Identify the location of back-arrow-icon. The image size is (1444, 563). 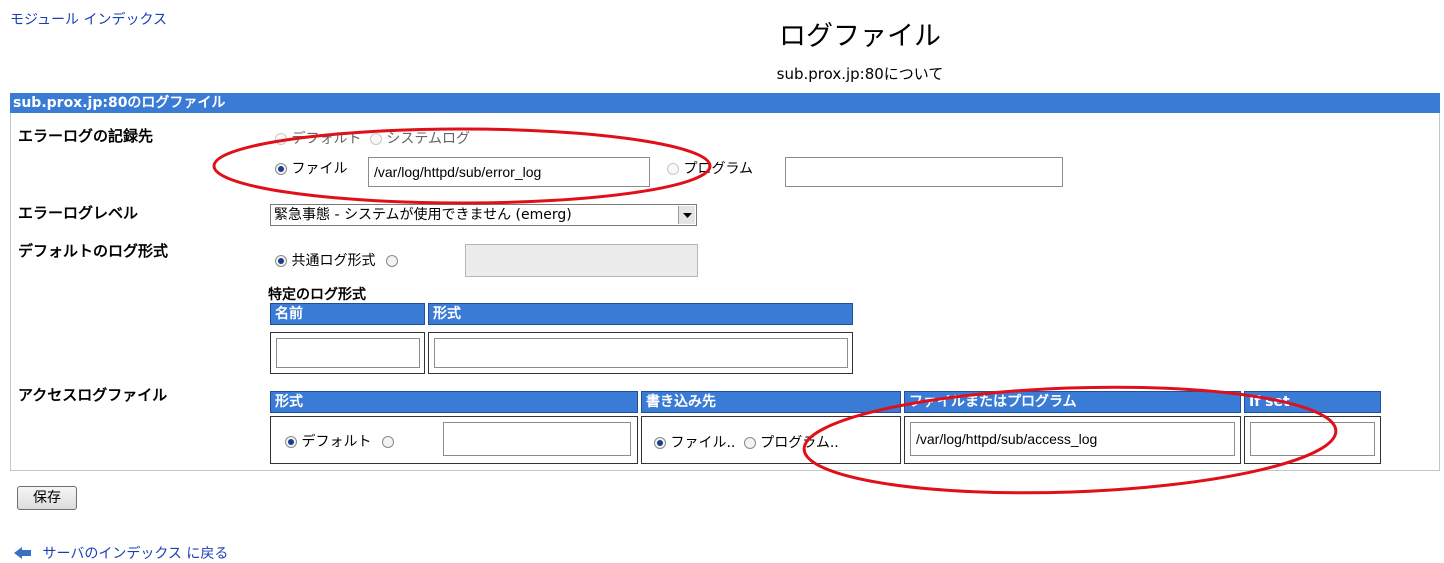
(22, 553).